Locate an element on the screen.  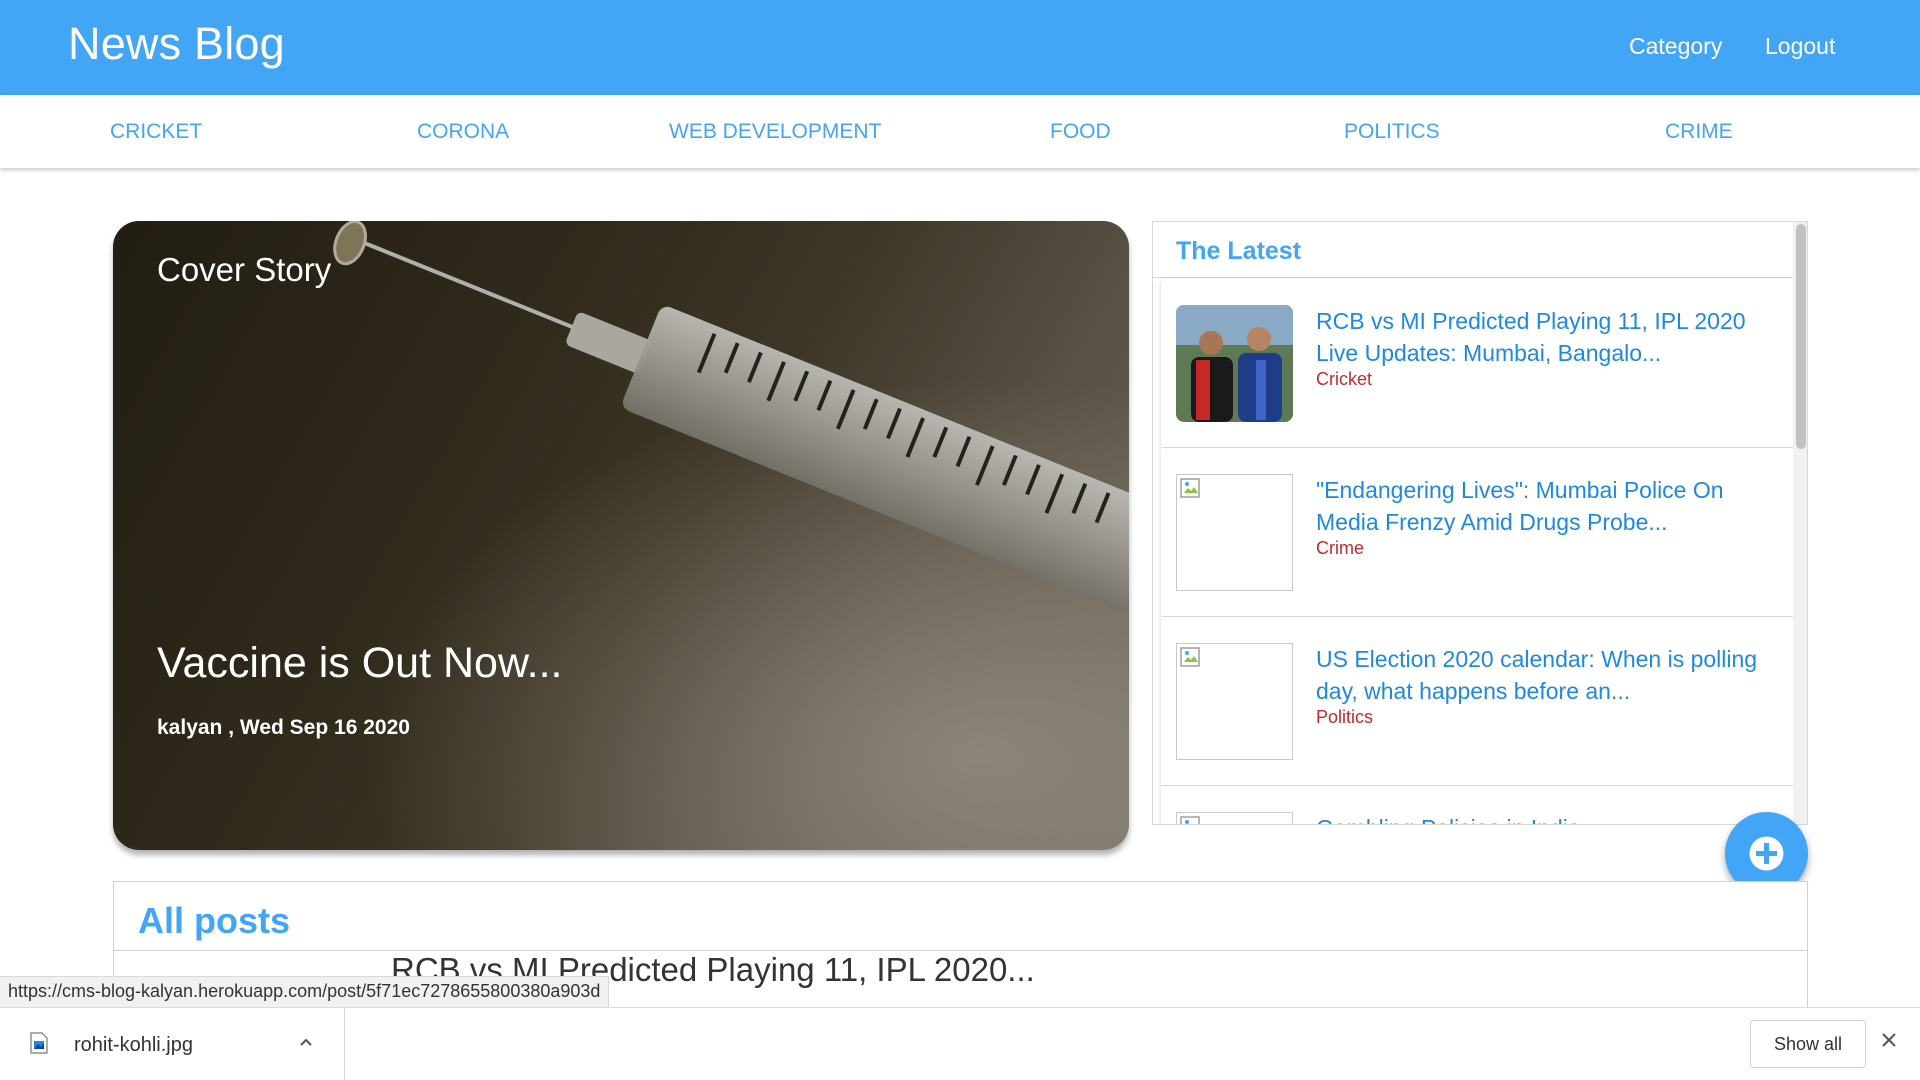
downloads-bar: rohit-kohli.jpg Show all is located at coordinates (960, 1043).